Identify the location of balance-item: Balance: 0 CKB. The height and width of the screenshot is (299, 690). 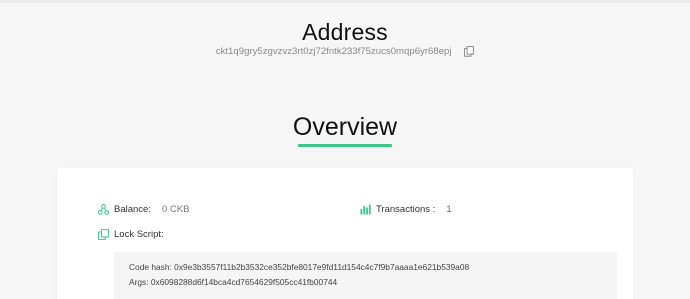
(143, 209).